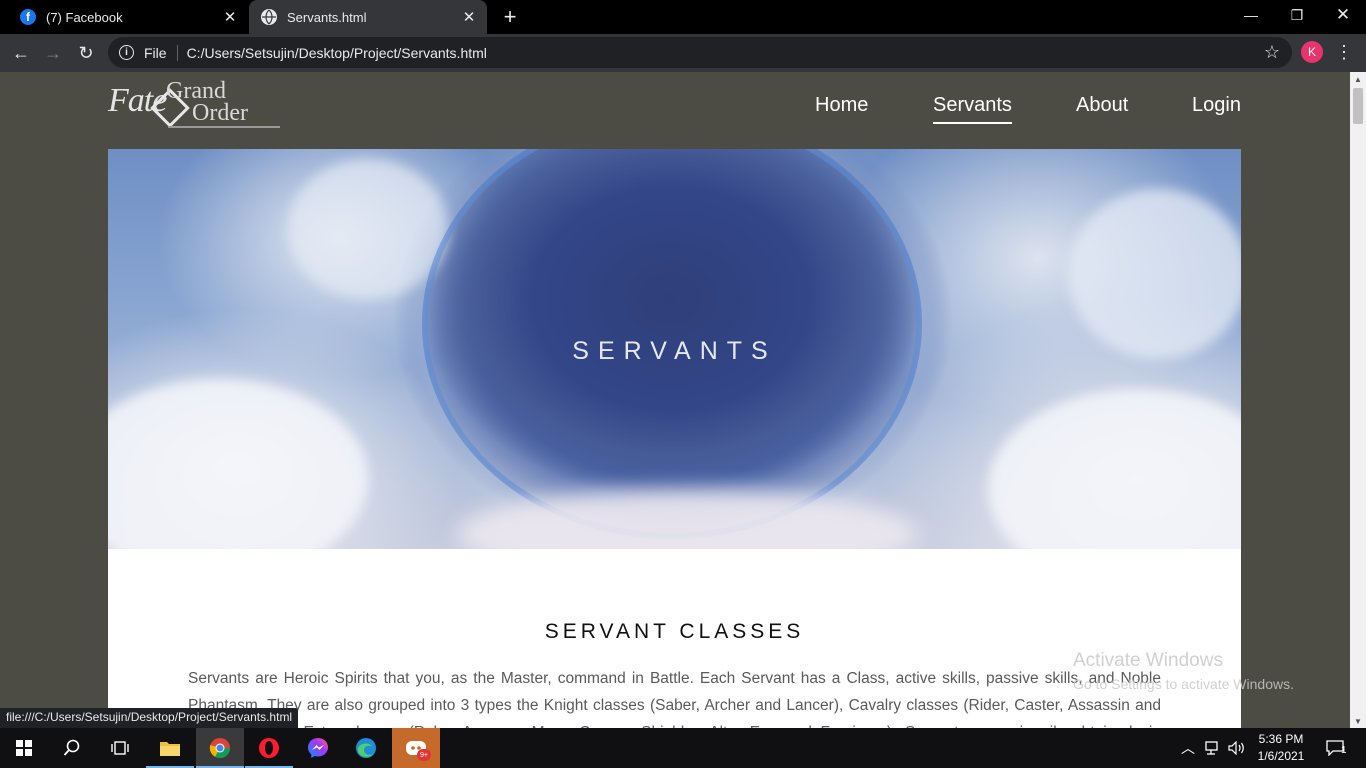 The image size is (1366, 768). Describe the element at coordinates (269, 748) in the screenshot. I see `opera-icon` at that location.